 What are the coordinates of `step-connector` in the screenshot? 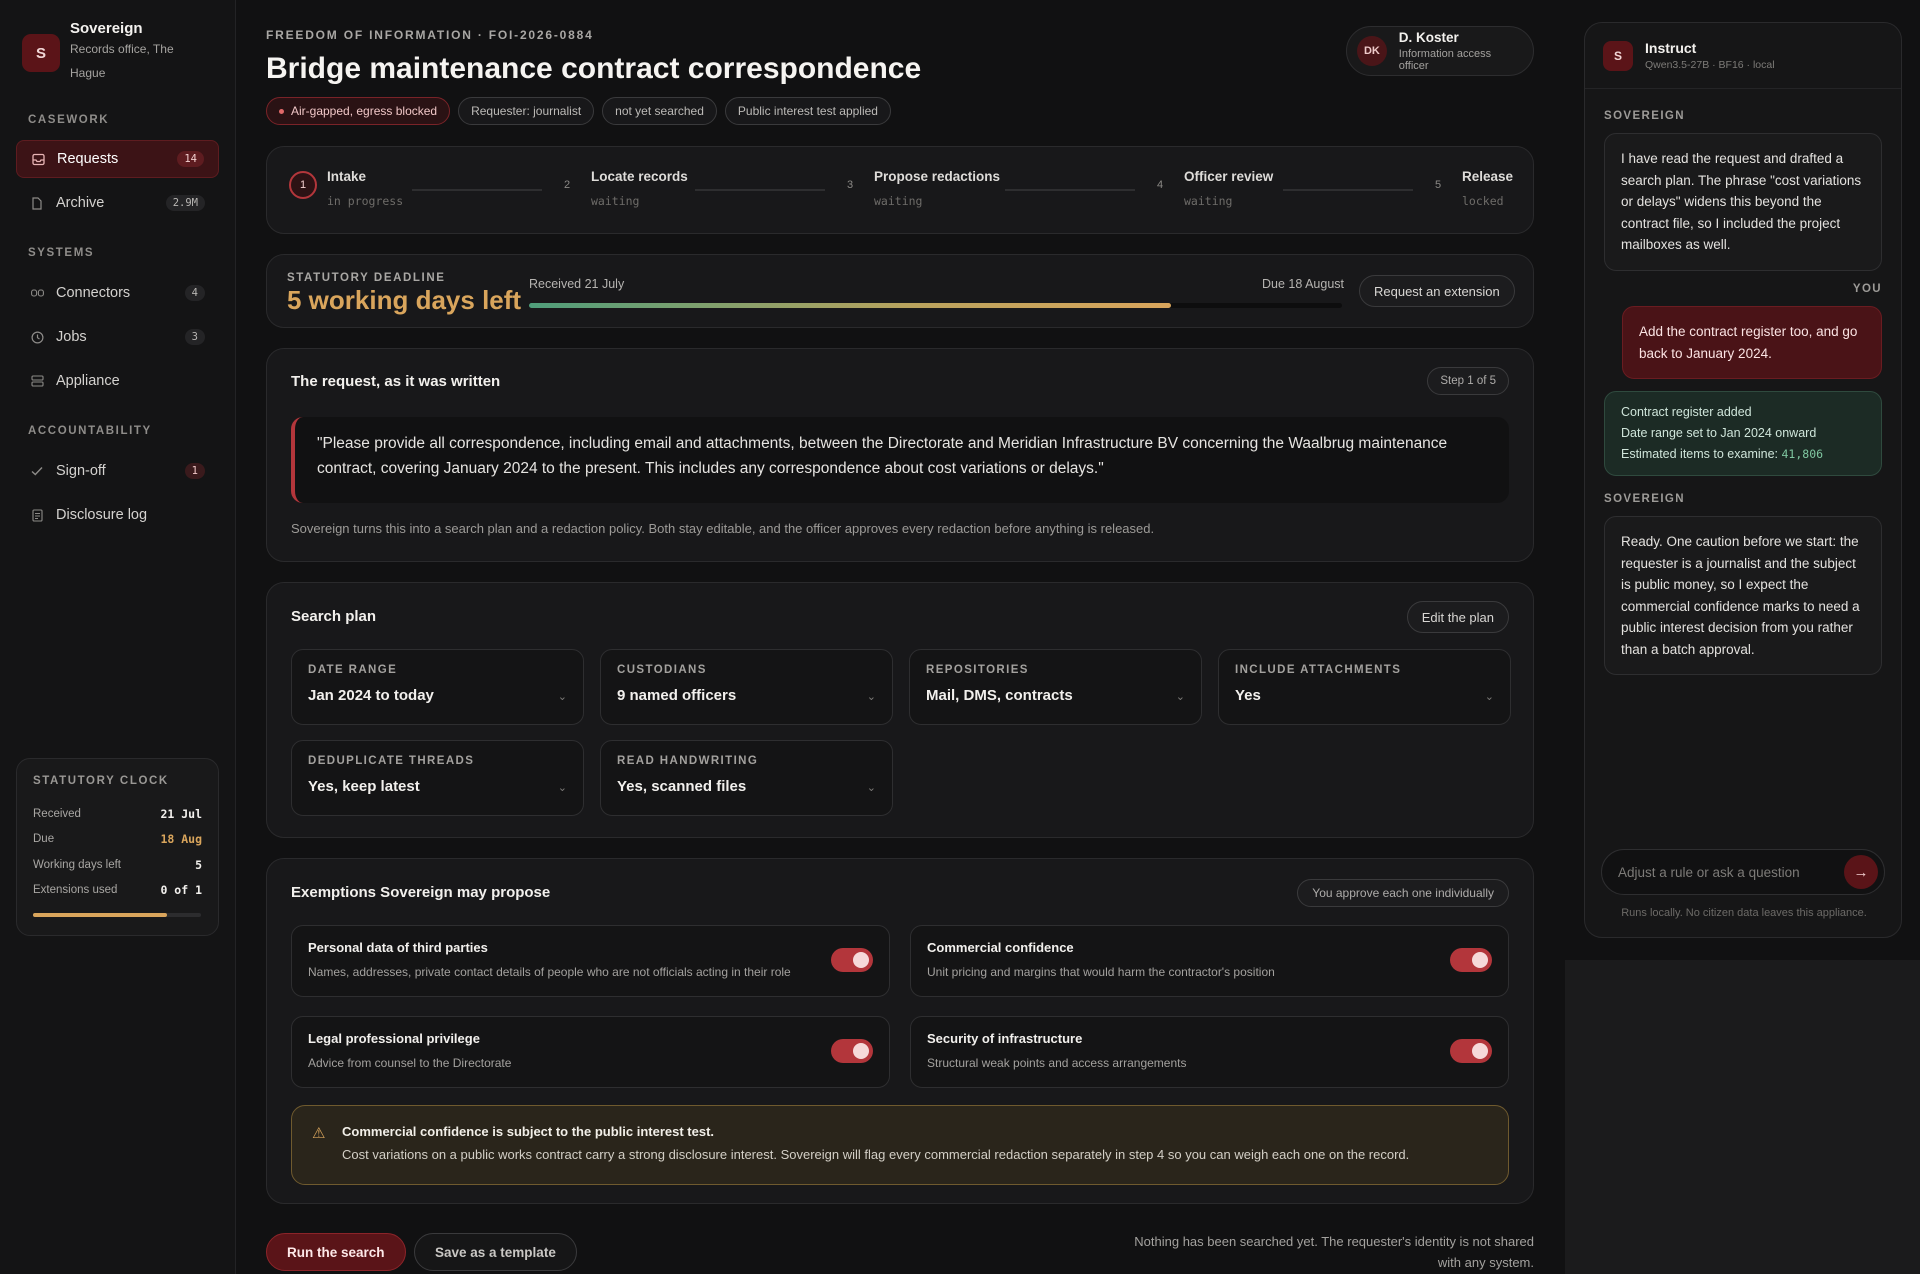 It's located at (477, 190).